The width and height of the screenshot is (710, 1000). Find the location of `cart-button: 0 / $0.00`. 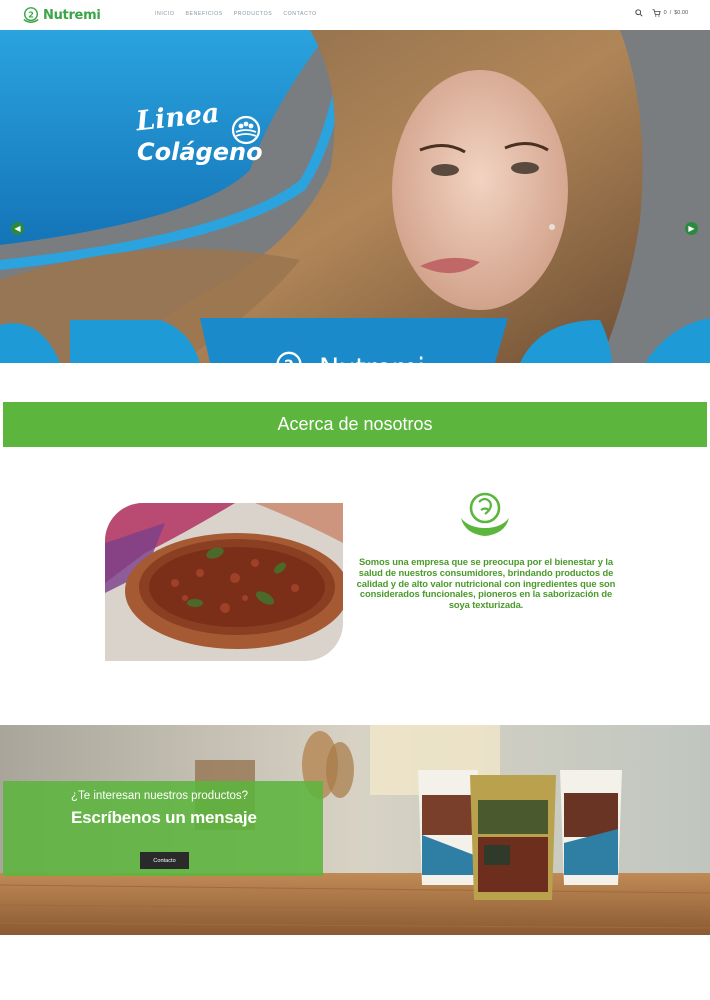

cart-button: 0 / $0.00 is located at coordinates (670, 13).